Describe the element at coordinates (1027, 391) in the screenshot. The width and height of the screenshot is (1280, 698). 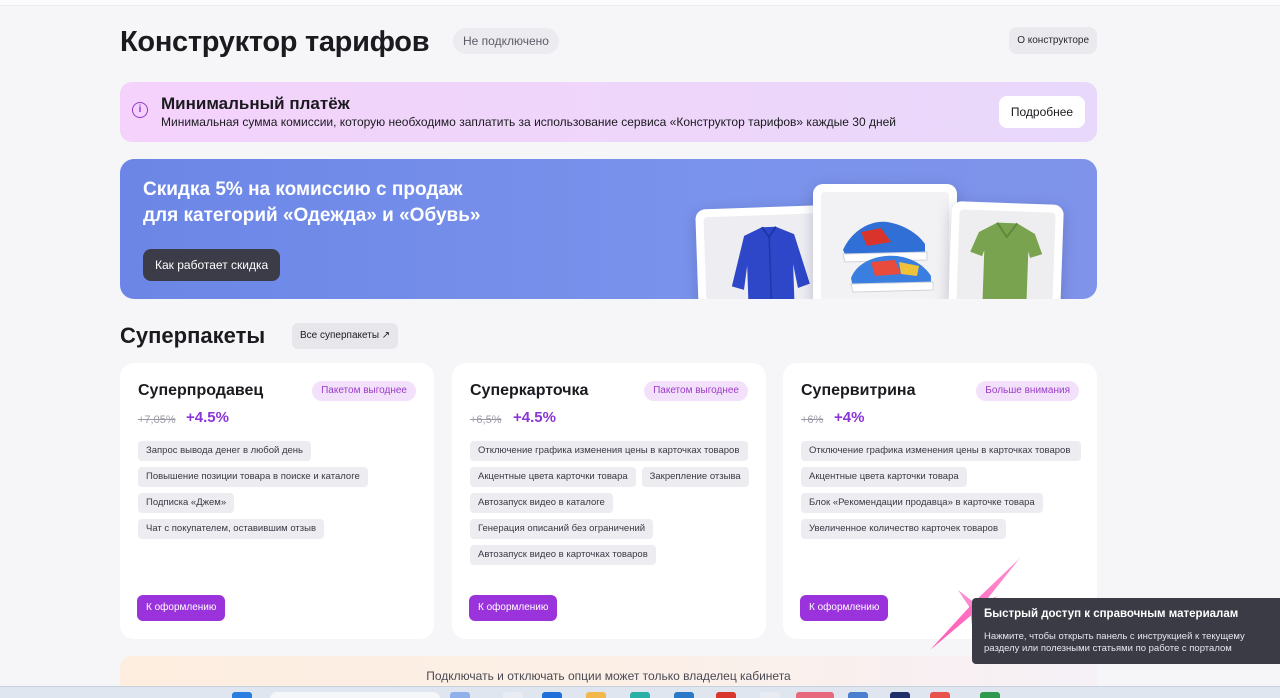
I see `card-badge: Больше внимания` at that location.